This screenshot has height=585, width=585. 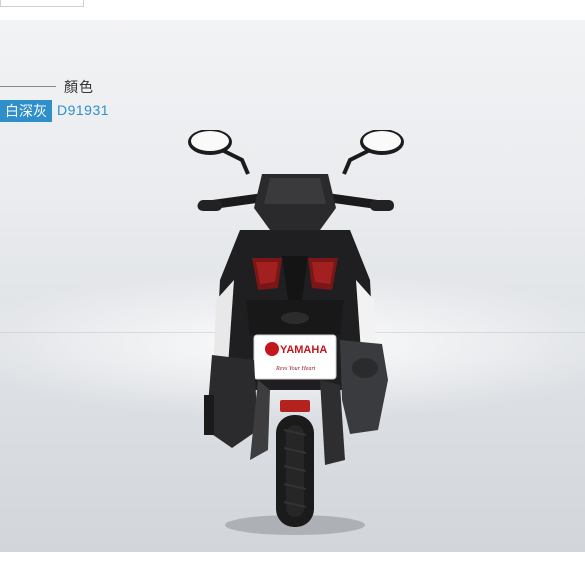 What do you see at coordinates (295, 406) in the screenshot?
I see `rear-reflector` at bounding box center [295, 406].